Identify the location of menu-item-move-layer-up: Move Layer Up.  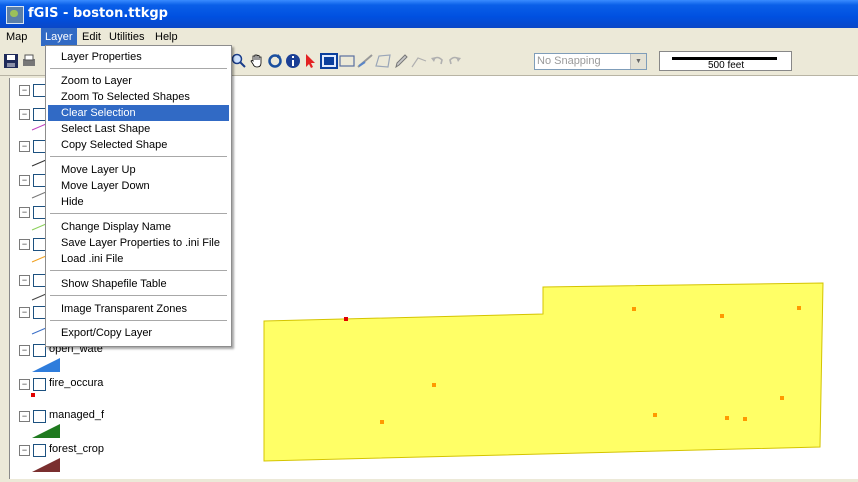
(138, 170).